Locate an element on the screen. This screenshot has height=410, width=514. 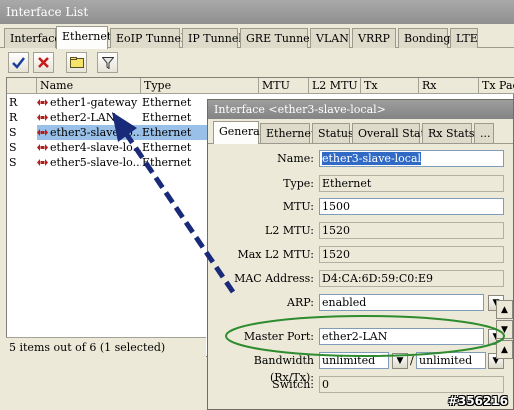
watermark: #356216 is located at coordinates (477, 401).